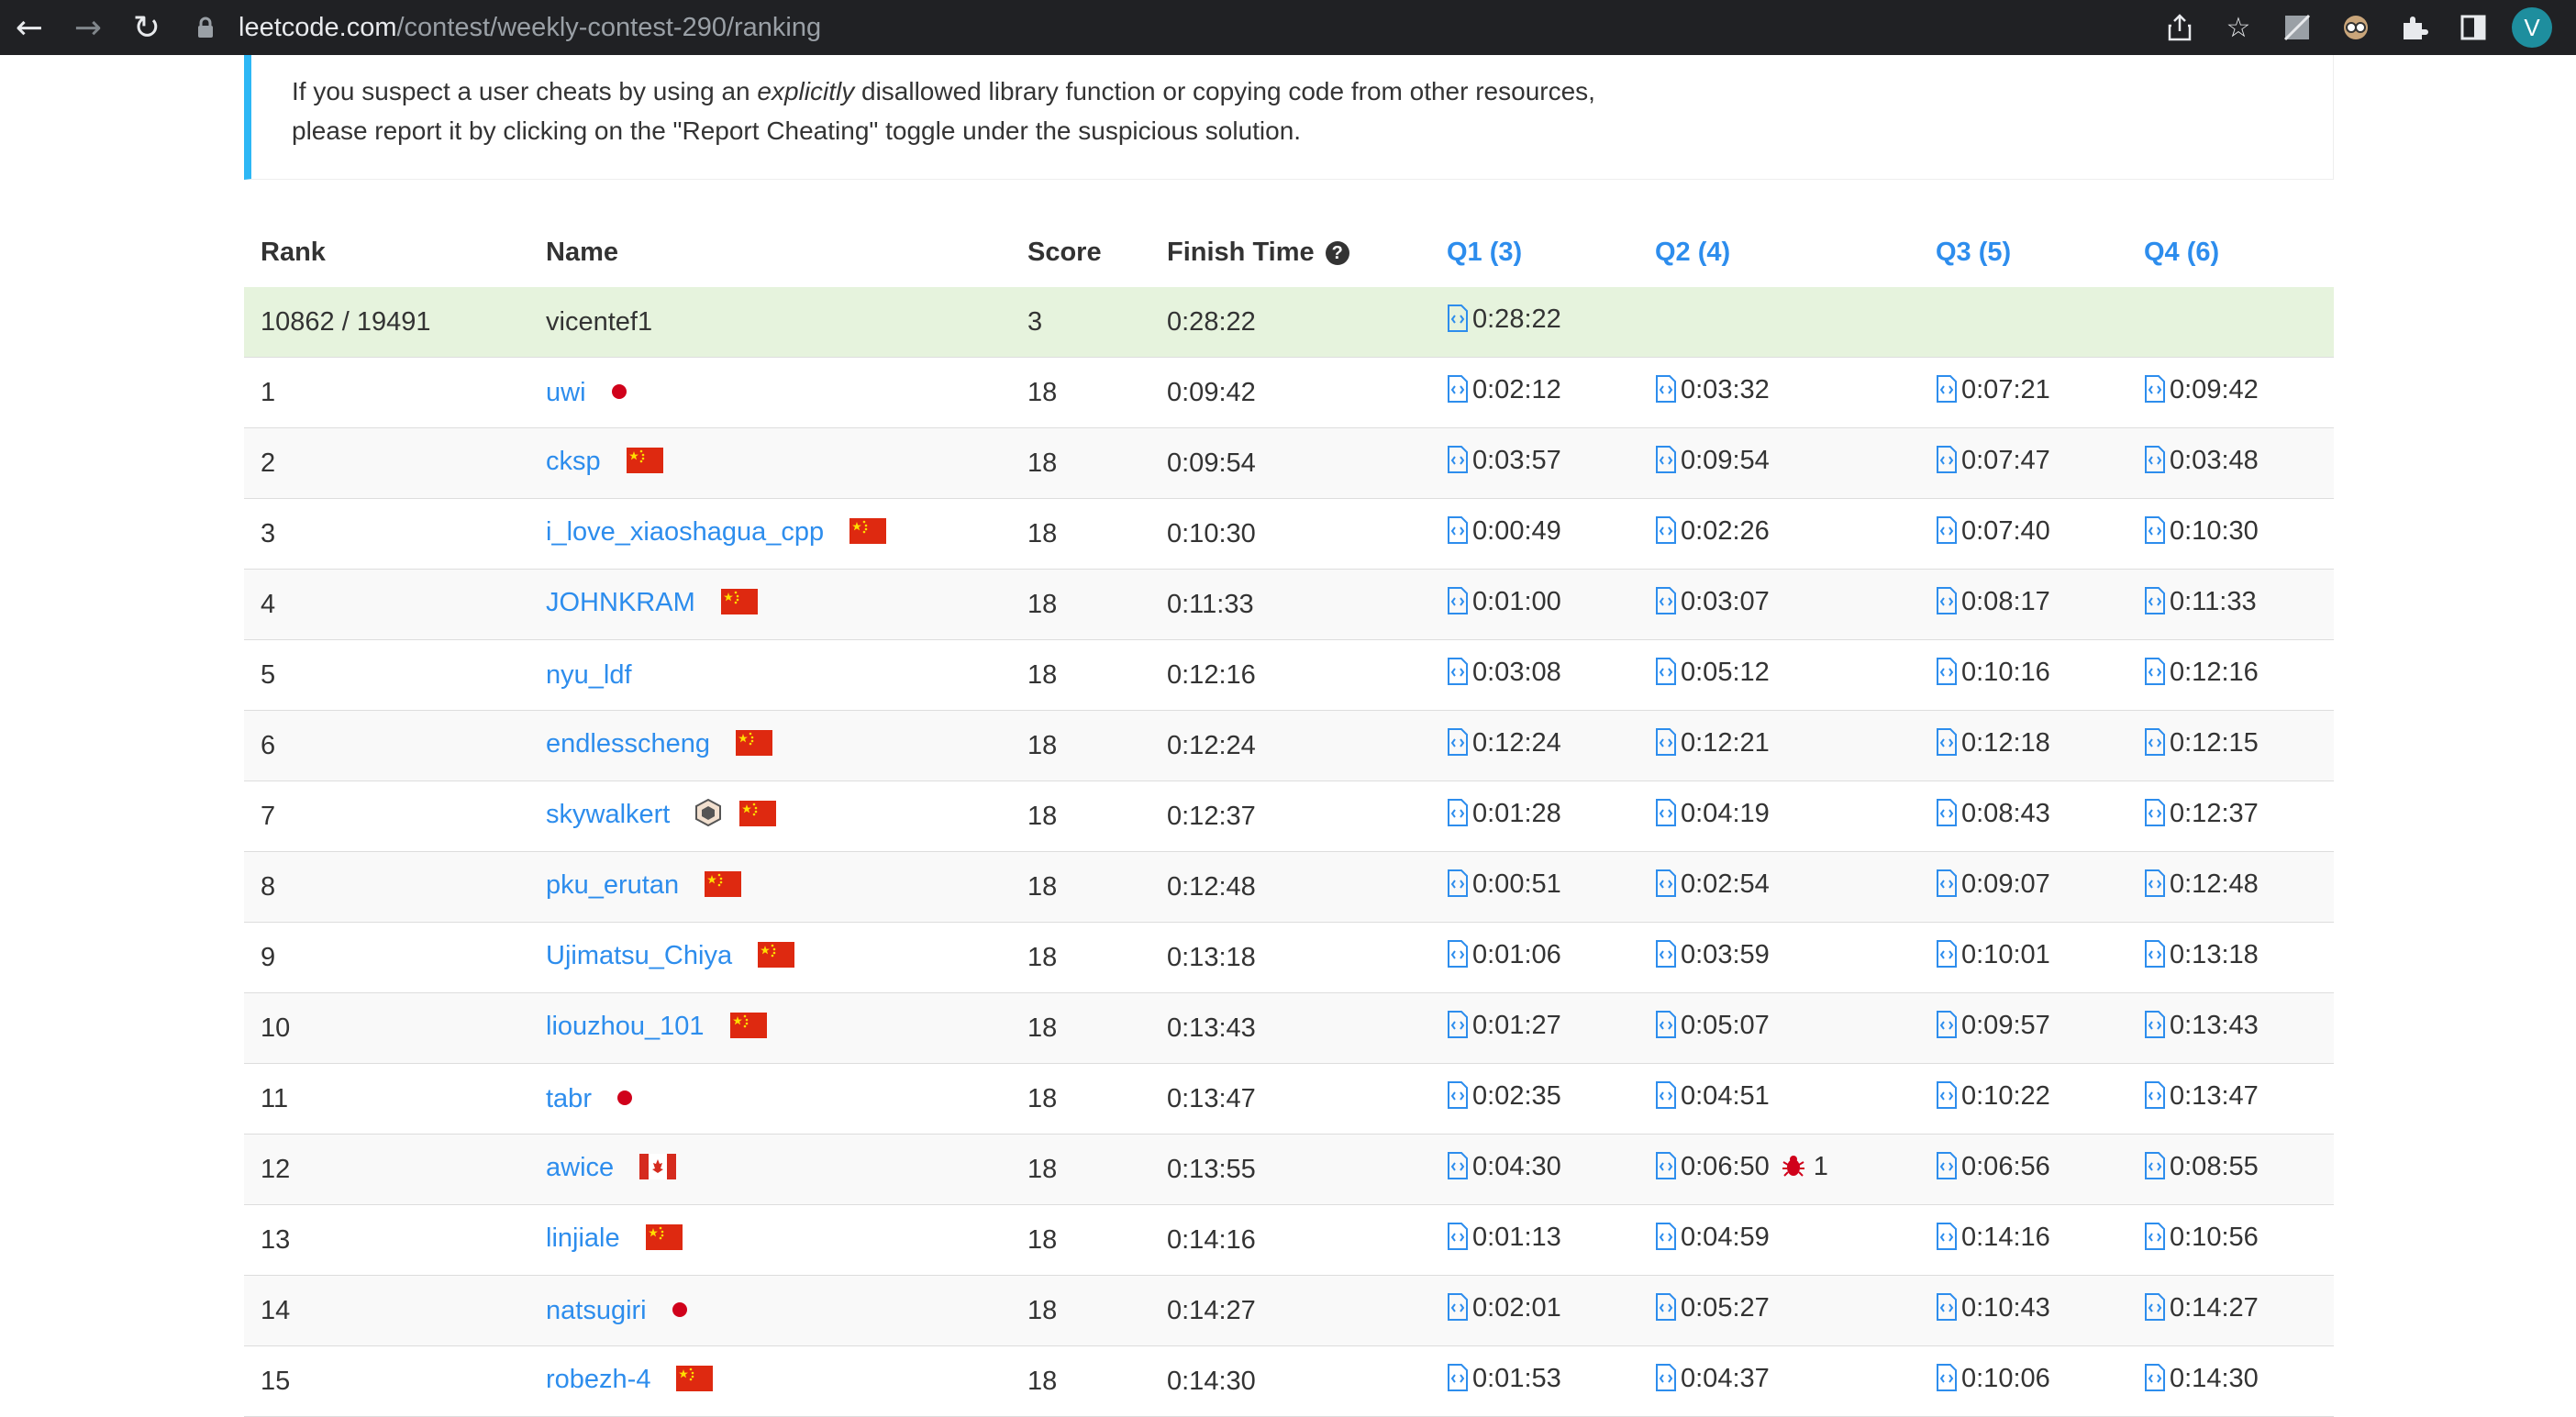 The height and width of the screenshot is (1417, 2576). What do you see at coordinates (685, 532) in the screenshot?
I see `username-link: i_love_xiaoshagua_cpp` at bounding box center [685, 532].